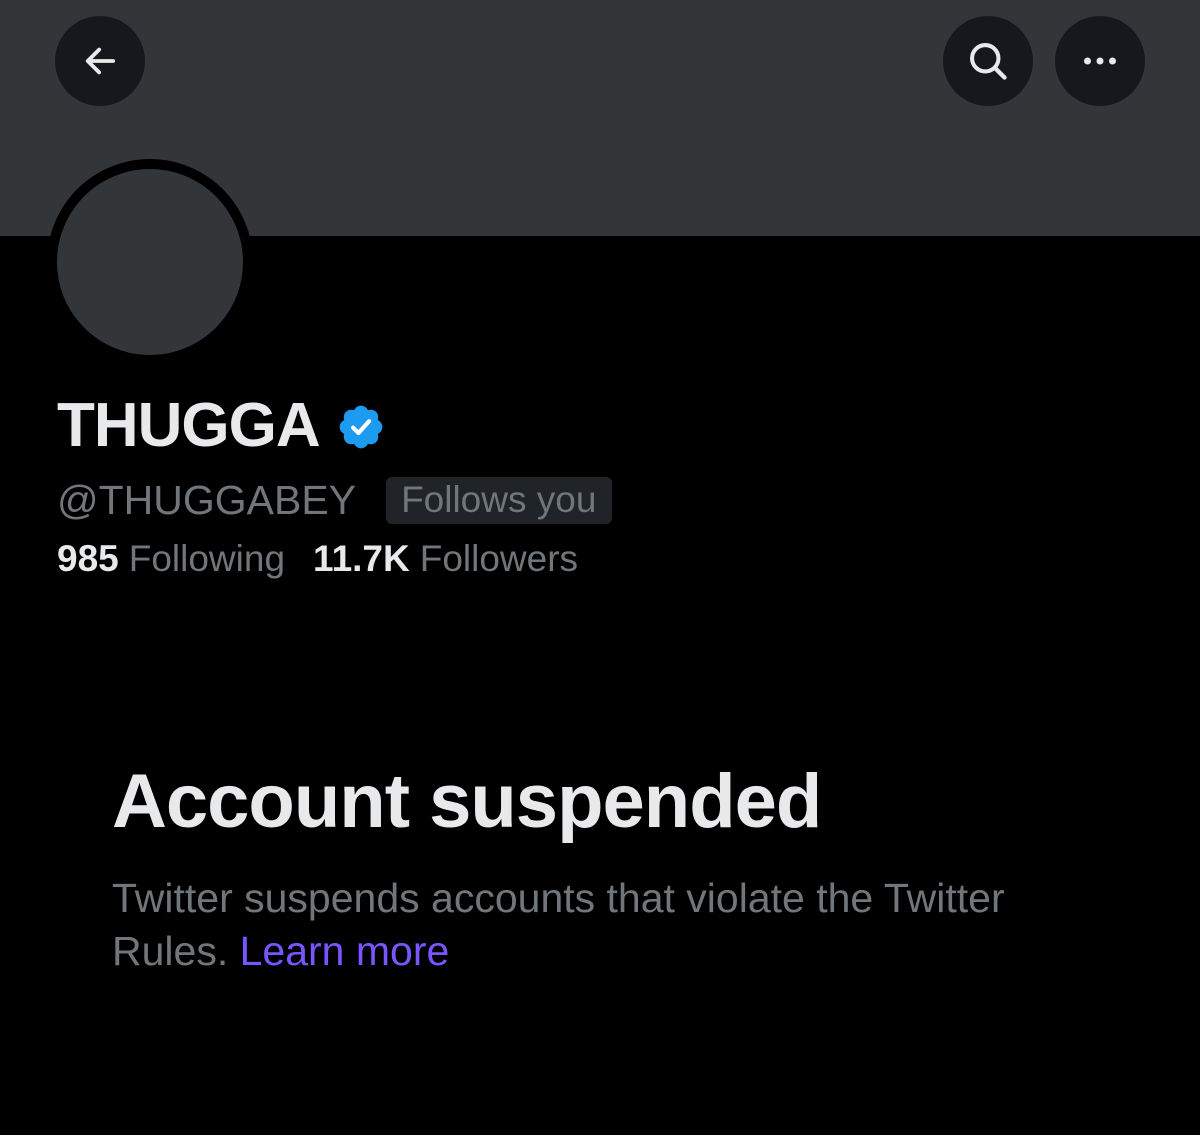 The width and height of the screenshot is (1200, 1135). I want to click on follows-you-badge: Follows you, so click(499, 500).